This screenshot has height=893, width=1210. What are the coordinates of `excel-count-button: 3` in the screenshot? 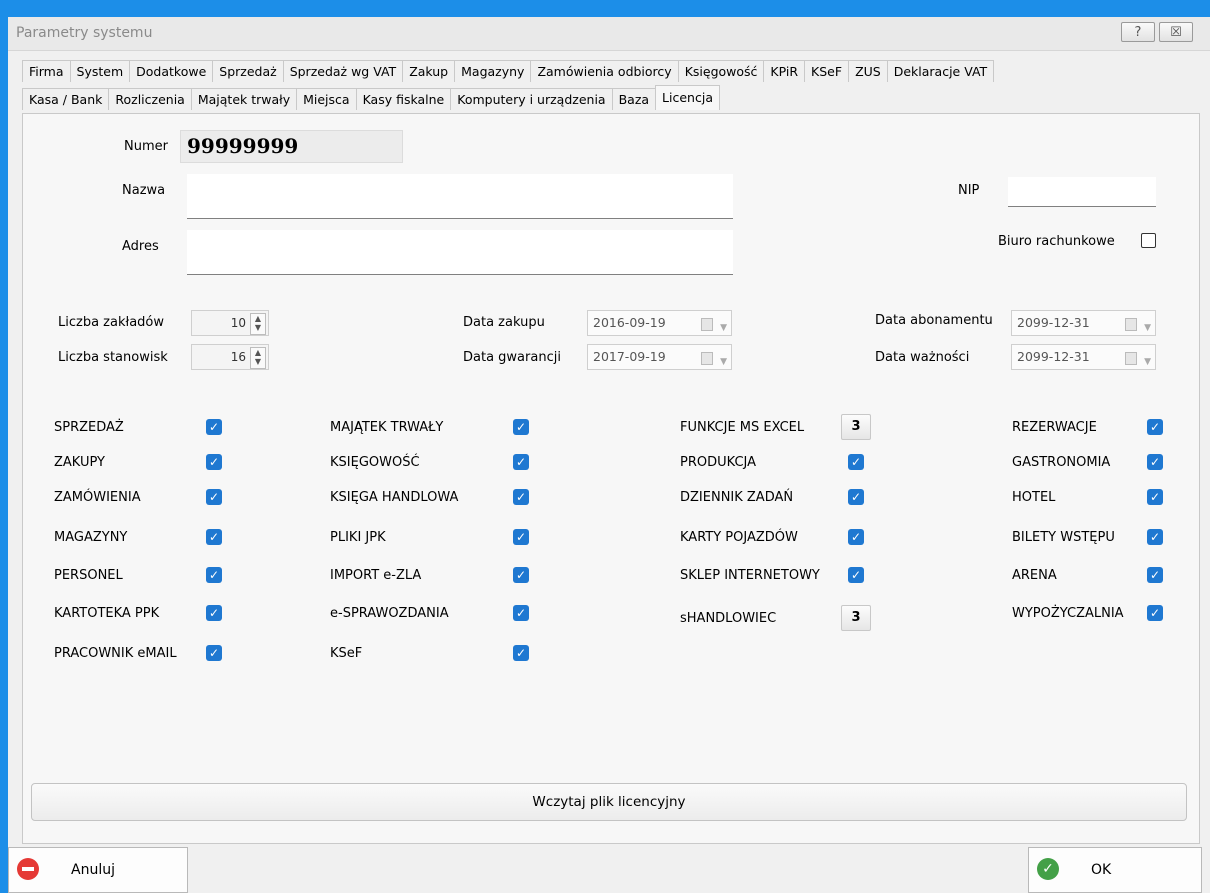 It's located at (856, 427).